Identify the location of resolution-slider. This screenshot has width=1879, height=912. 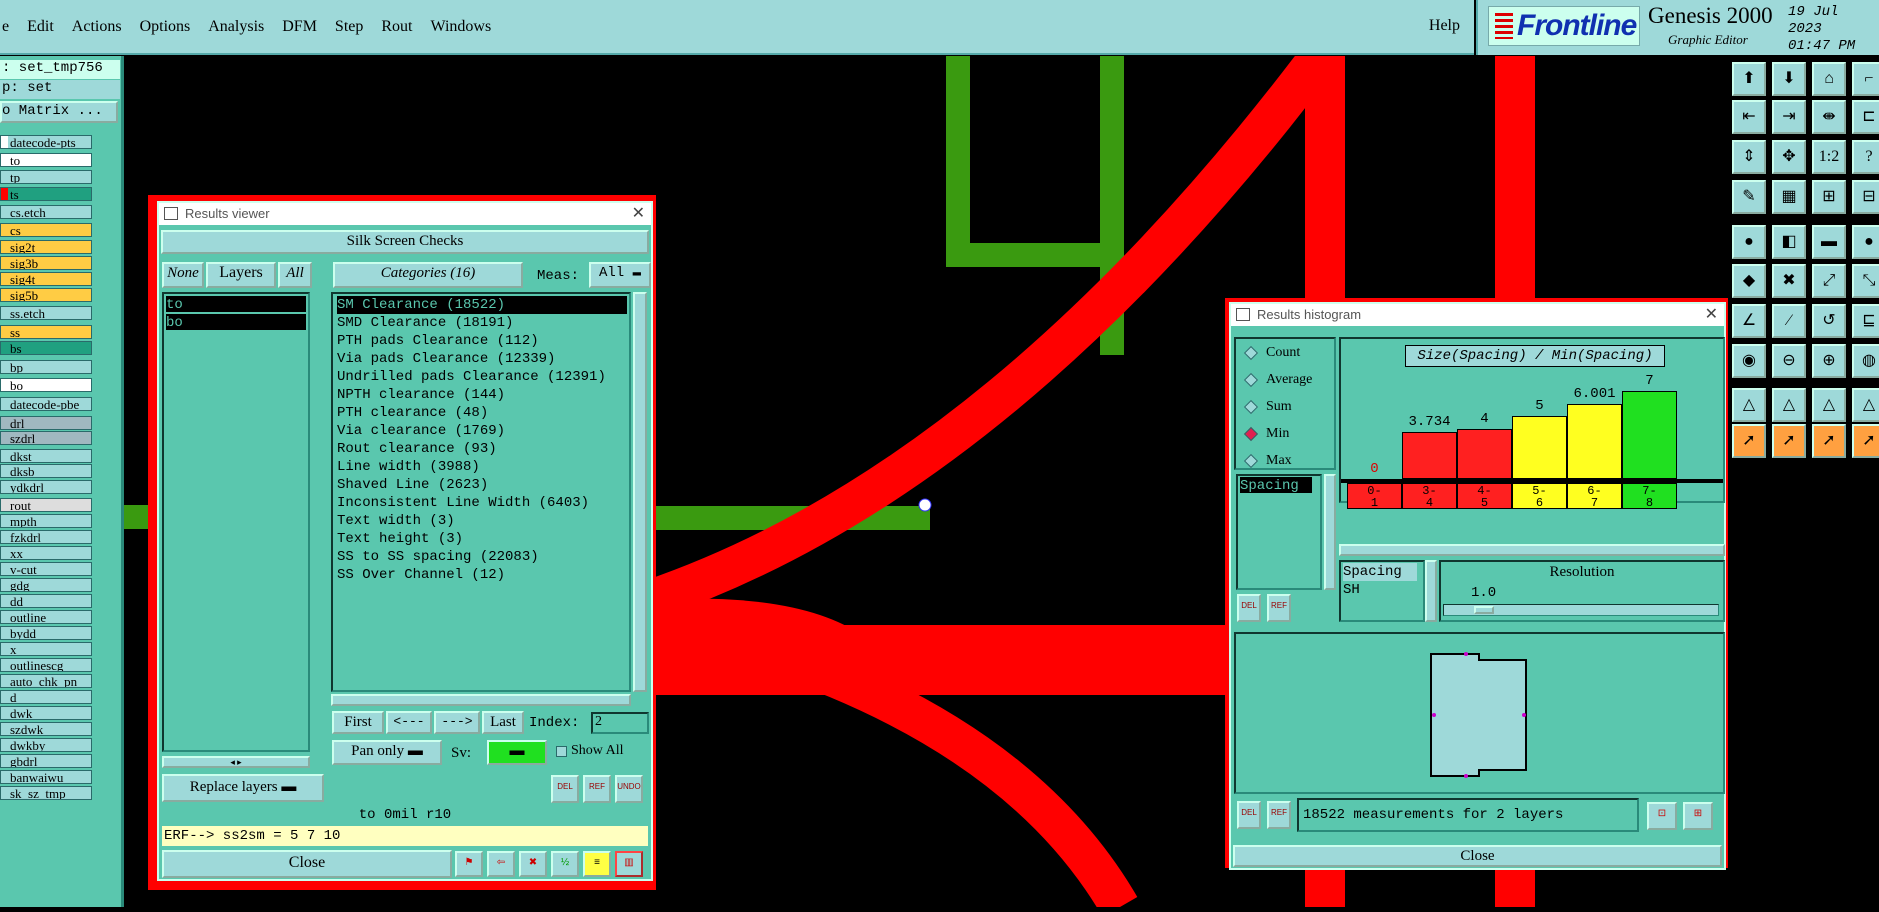
(1581, 610).